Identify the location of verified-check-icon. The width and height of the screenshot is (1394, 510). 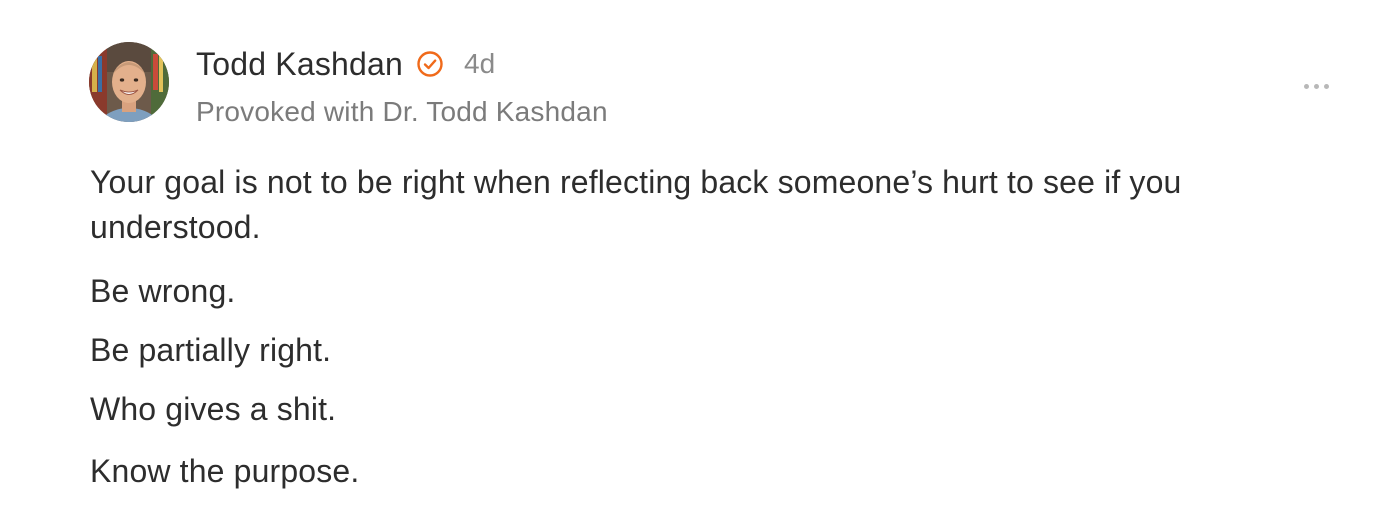
(430, 64).